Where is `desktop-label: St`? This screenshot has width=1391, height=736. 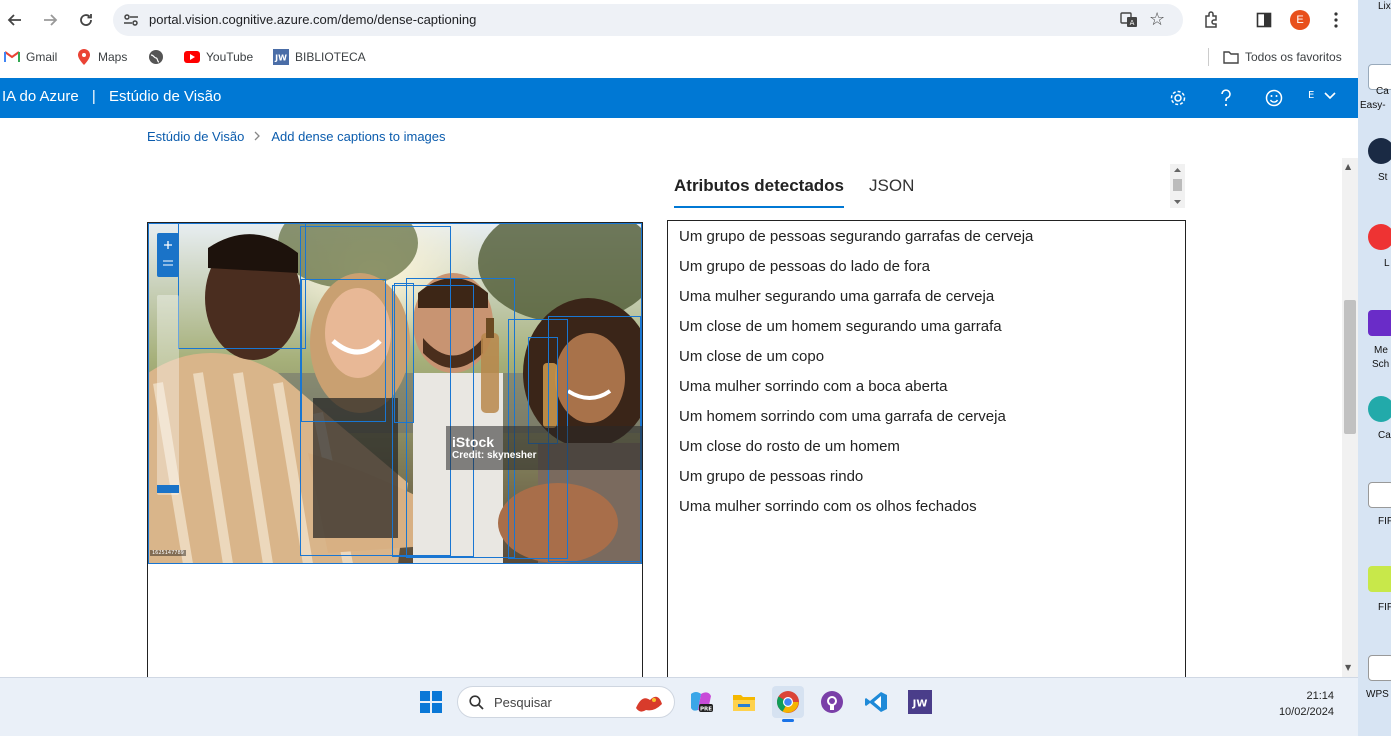 desktop-label: St is located at coordinates (1383, 177).